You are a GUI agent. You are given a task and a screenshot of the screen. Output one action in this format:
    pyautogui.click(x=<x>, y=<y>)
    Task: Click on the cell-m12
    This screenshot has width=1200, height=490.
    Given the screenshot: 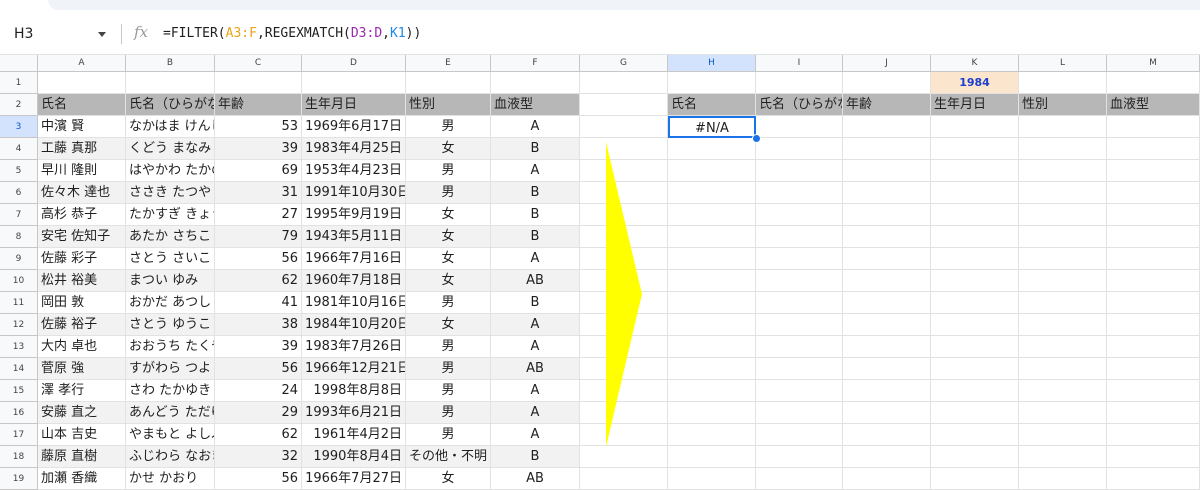 What is the action you would take?
    pyautogui.click(x=1153, y=325)
    